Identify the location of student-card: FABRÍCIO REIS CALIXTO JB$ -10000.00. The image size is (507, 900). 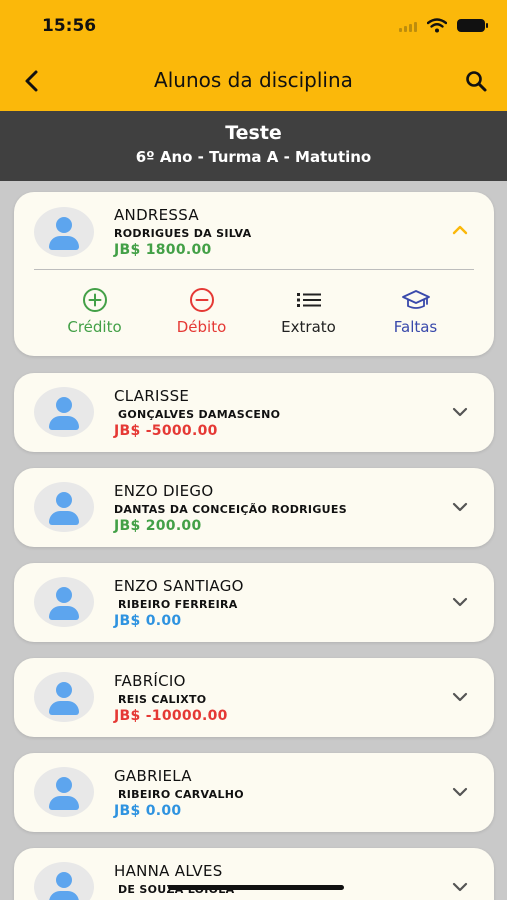
(254, 697).